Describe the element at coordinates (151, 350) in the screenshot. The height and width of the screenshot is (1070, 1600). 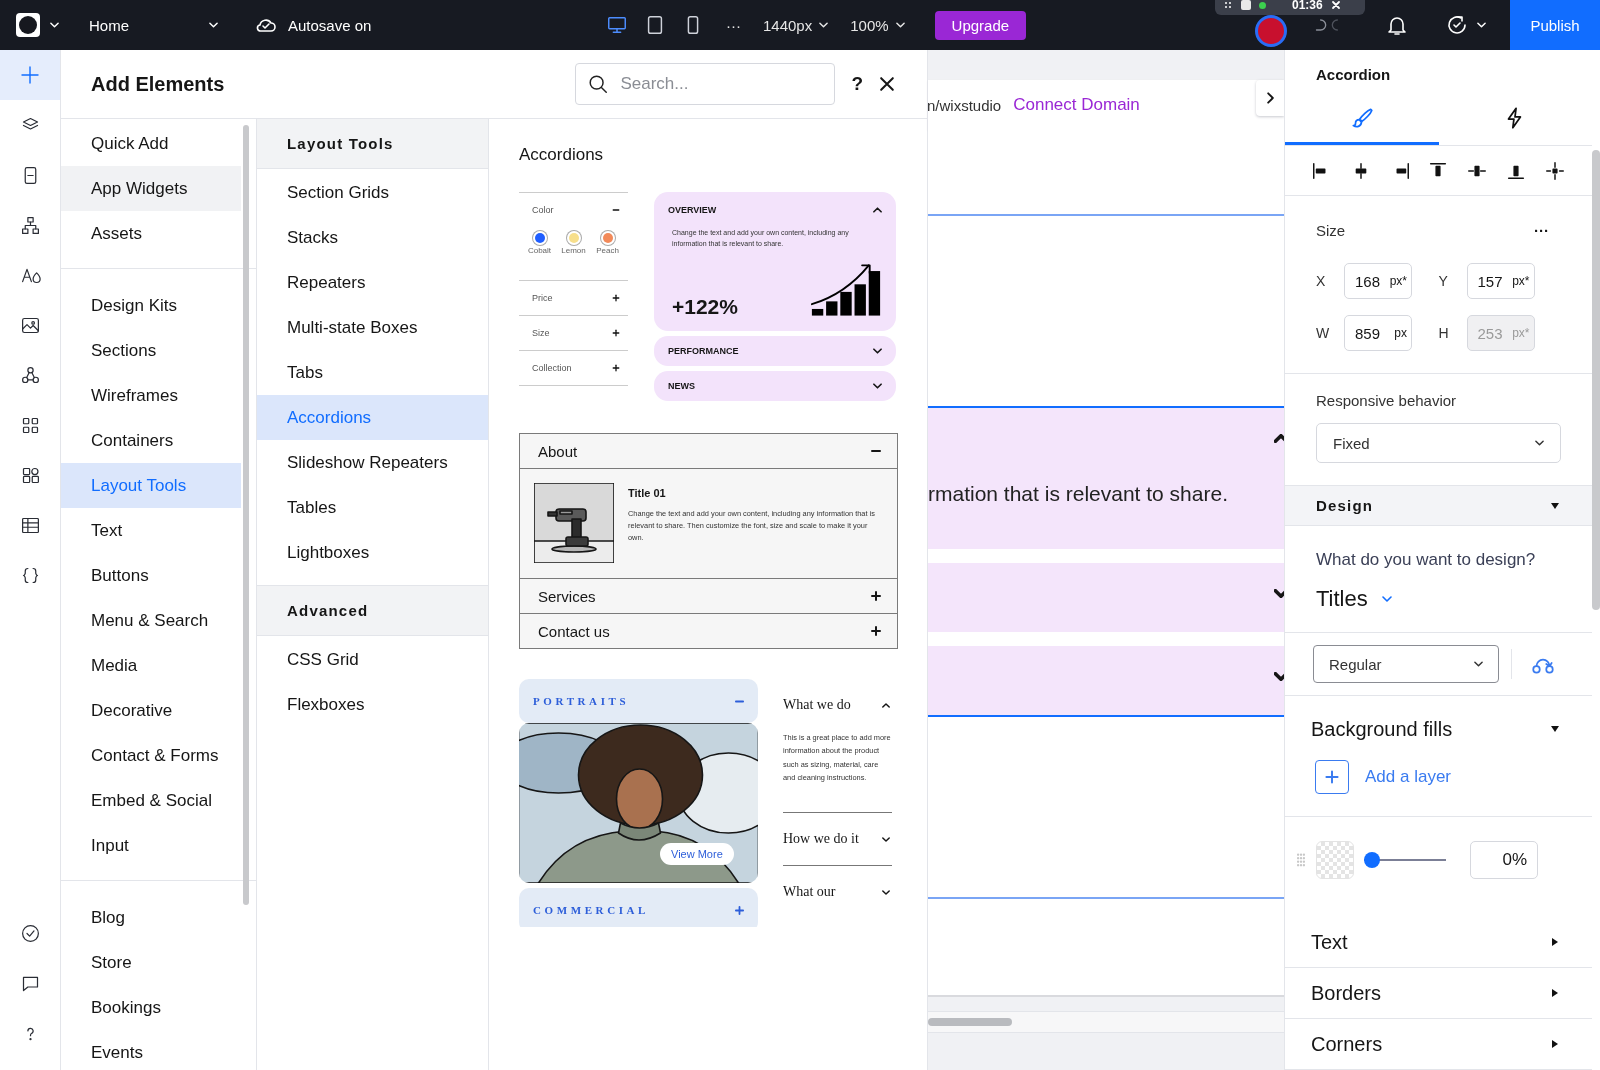
I see `category-item: Sections` at that location.